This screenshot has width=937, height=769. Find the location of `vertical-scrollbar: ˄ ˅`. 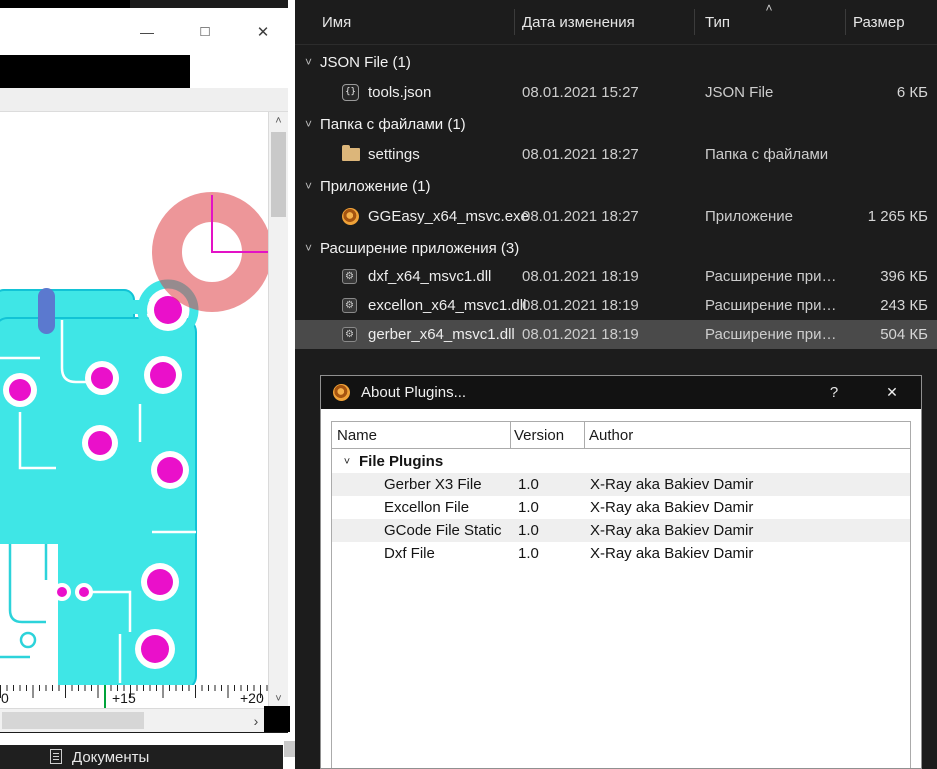

vertical-scrollbar: ˄ ˅ is located at coordinates (278, 410).